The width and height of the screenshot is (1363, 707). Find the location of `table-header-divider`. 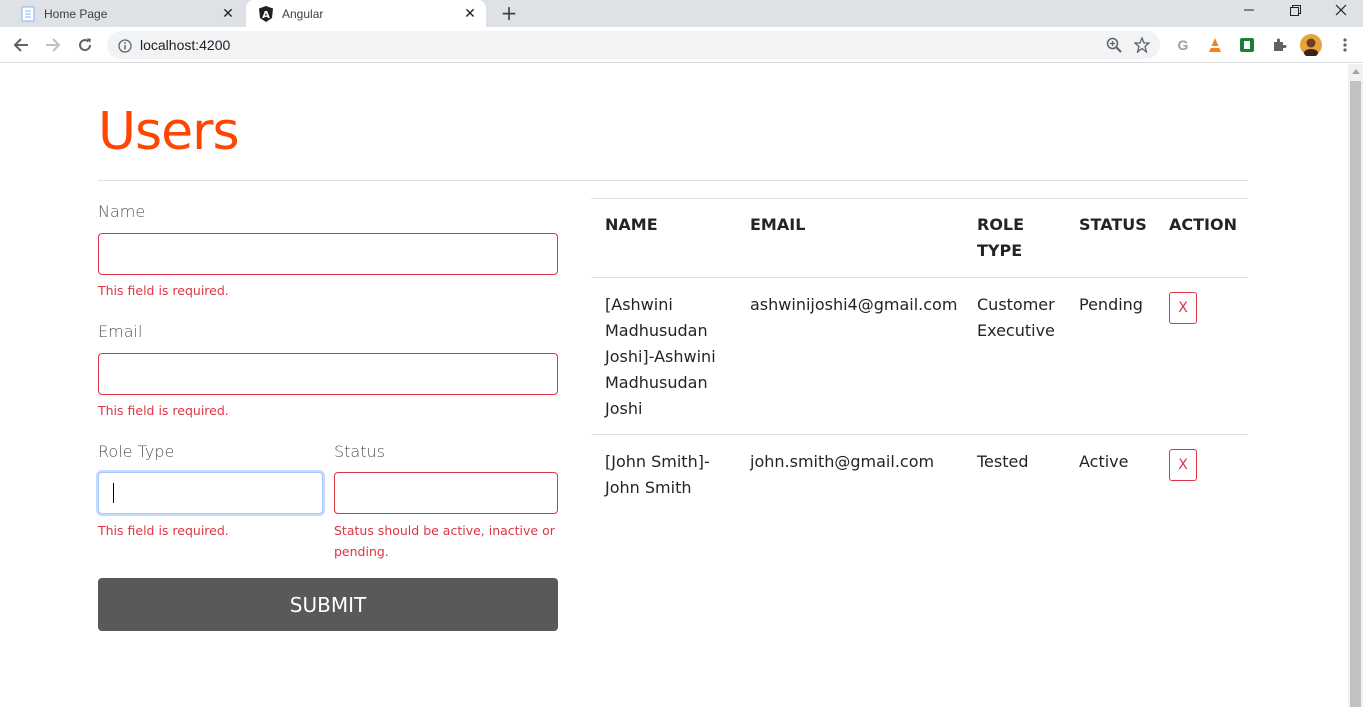

table-header-divider is located at coordinates (919, 277).